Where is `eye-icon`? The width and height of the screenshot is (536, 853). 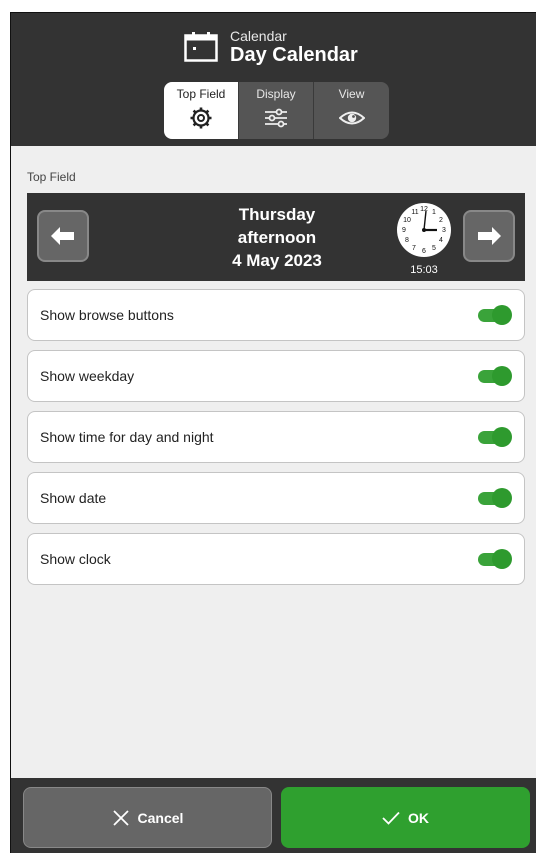 eye-icon is located at coordinates (351, 118).